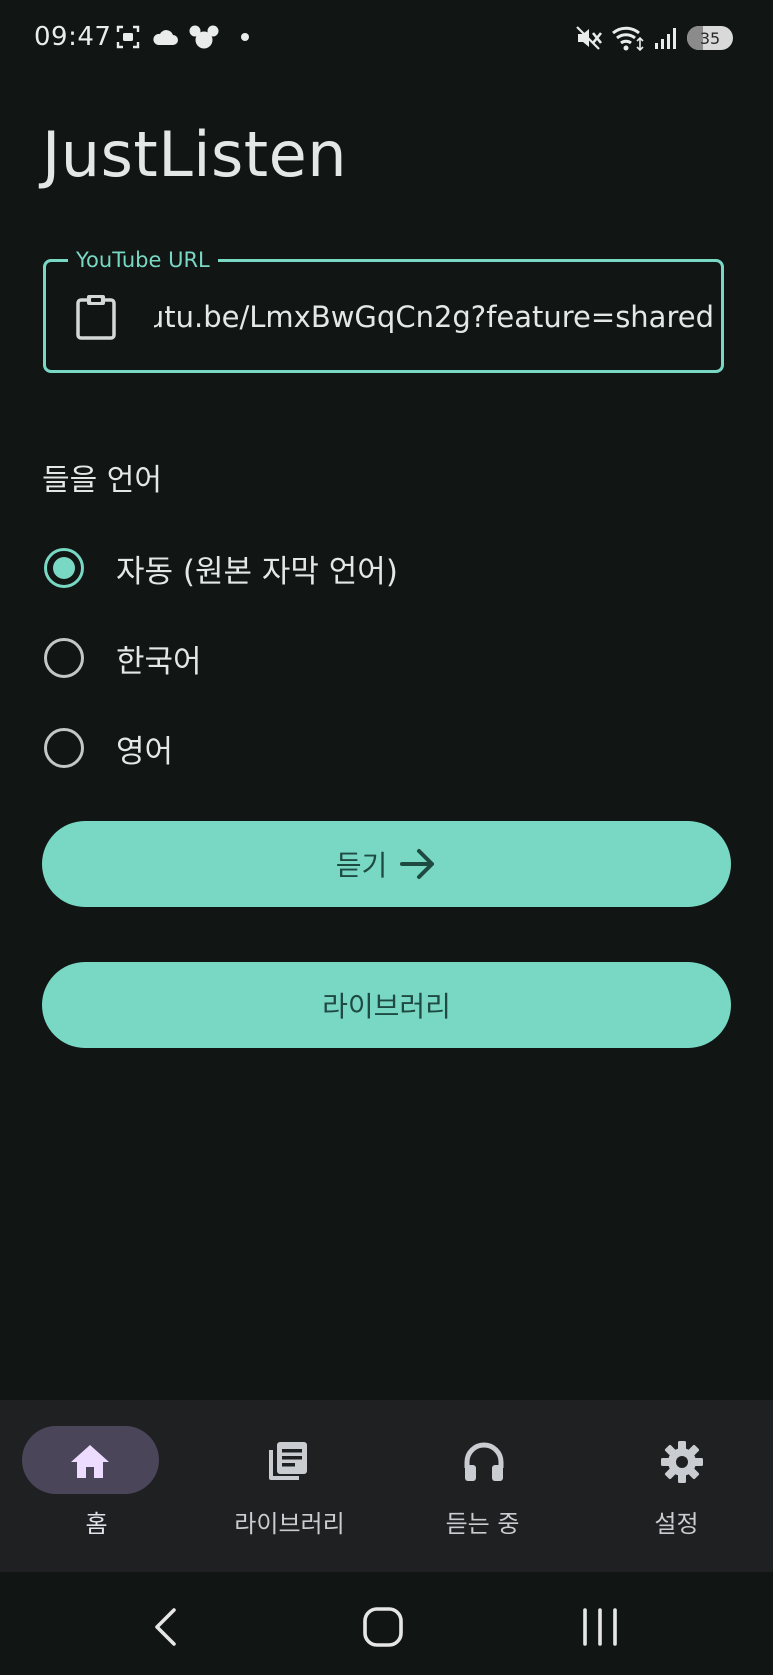 This screenshot has width=773, height=1675. Describe the element at coordinates (73, 37) in the screenshot. I see `status-time: 09:47` at that location.